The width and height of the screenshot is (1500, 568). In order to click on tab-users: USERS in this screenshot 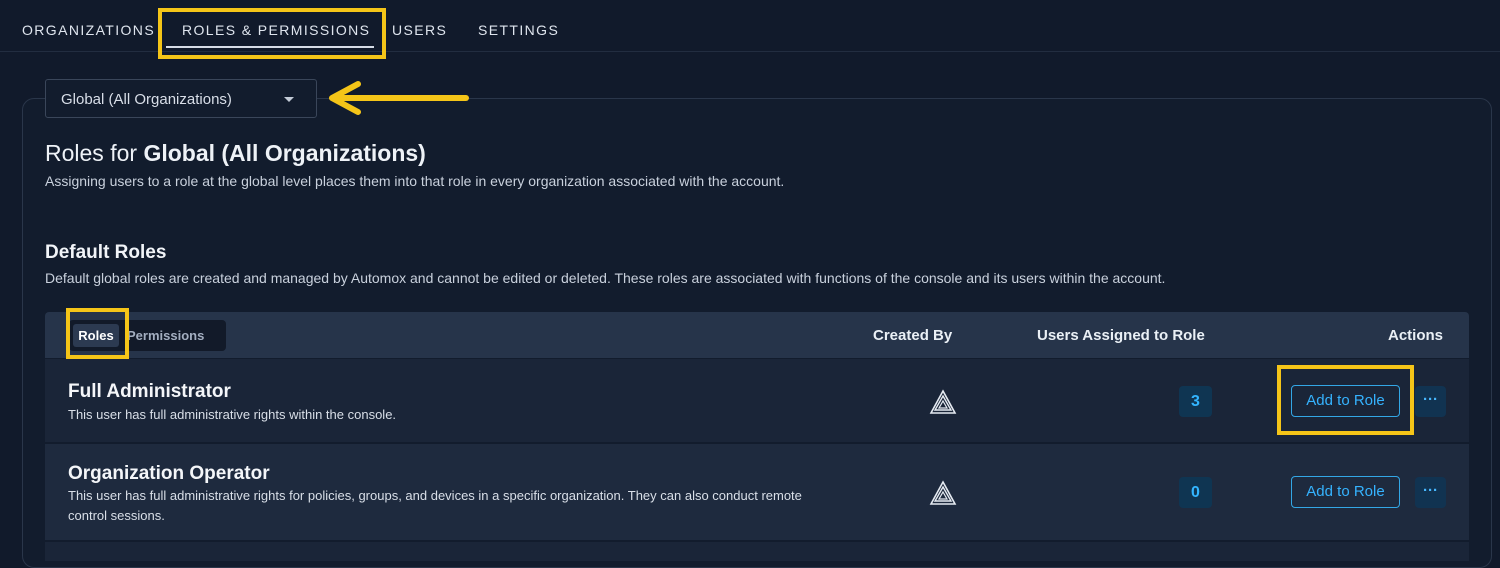, I will do `click(419, 30)`.